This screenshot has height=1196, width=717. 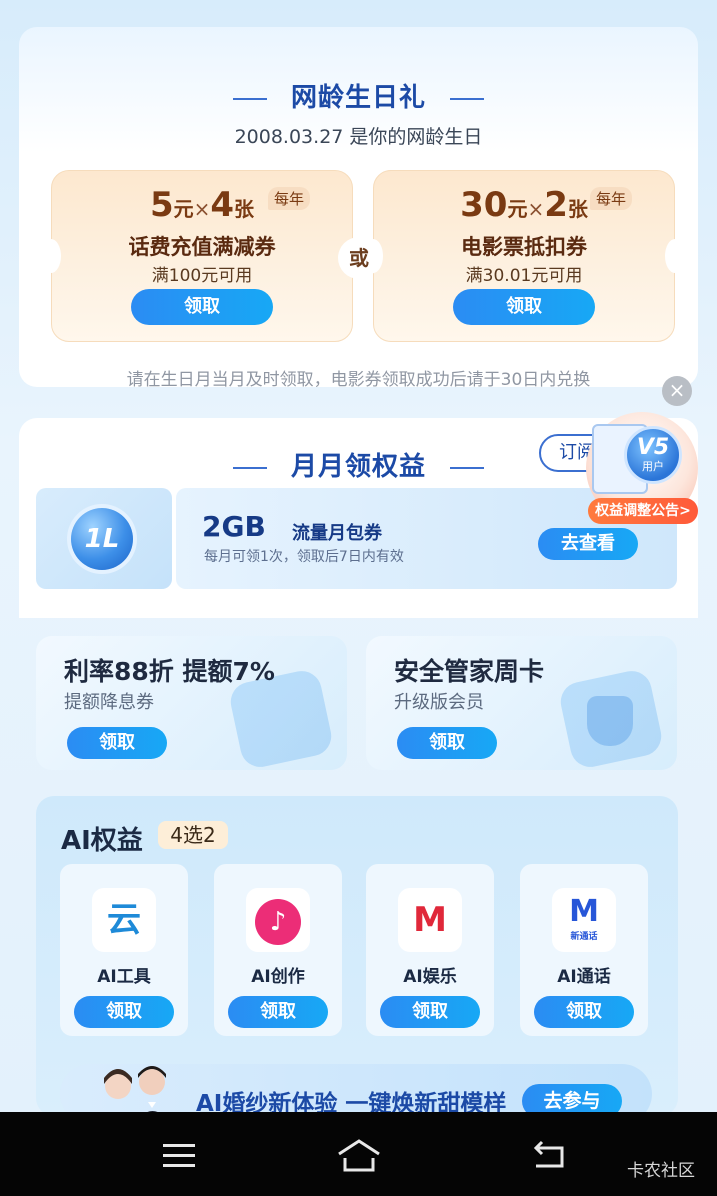 I want to click on coupon-name: 话费充值满减券, so click(x=202, y=247).